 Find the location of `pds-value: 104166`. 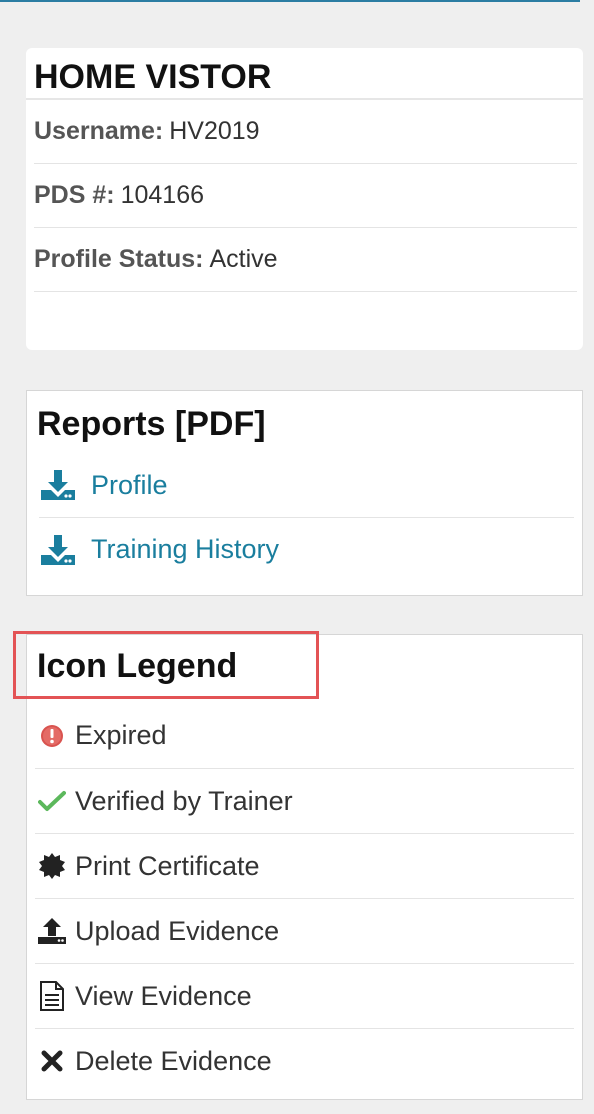

pds-value: 104166 is located at coordinates (162, 195).